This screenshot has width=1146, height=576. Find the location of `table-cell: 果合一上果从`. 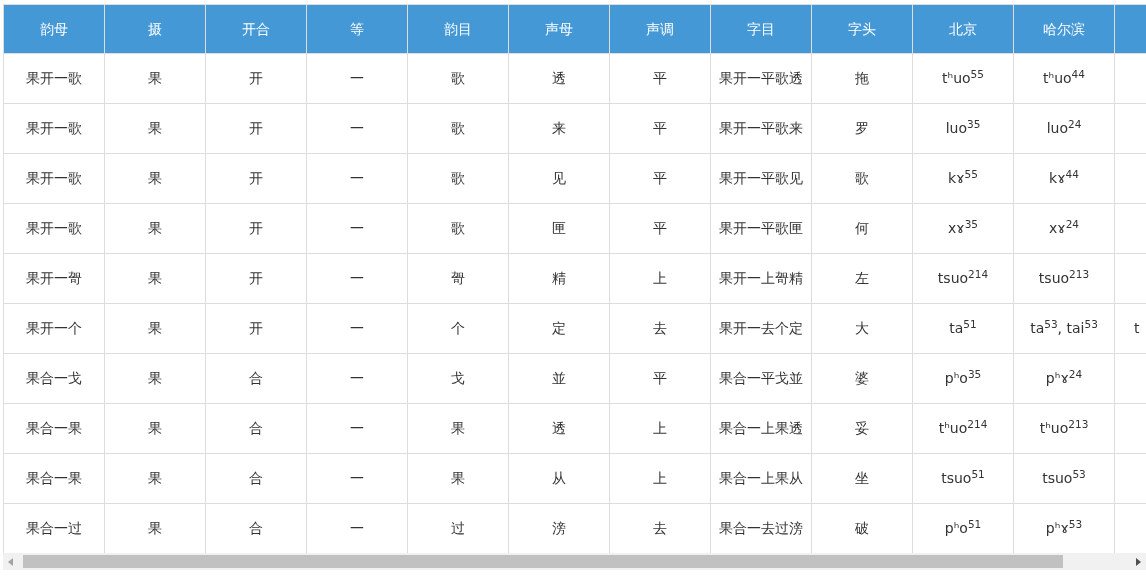

table-cell: 果合一上果从 is located at coordinates (761, 478).